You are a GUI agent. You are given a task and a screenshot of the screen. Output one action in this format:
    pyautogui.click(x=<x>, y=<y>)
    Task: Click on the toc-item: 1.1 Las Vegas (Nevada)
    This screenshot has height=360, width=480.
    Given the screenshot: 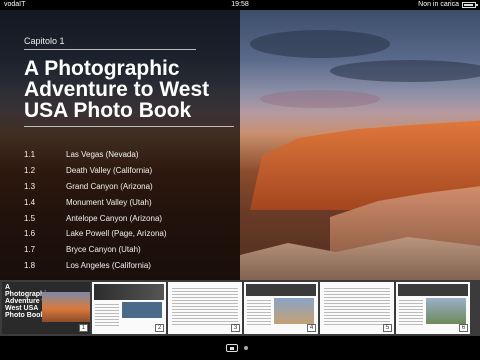 What is the action you would take?
    pyautogui.click(x=129, y=155)
    